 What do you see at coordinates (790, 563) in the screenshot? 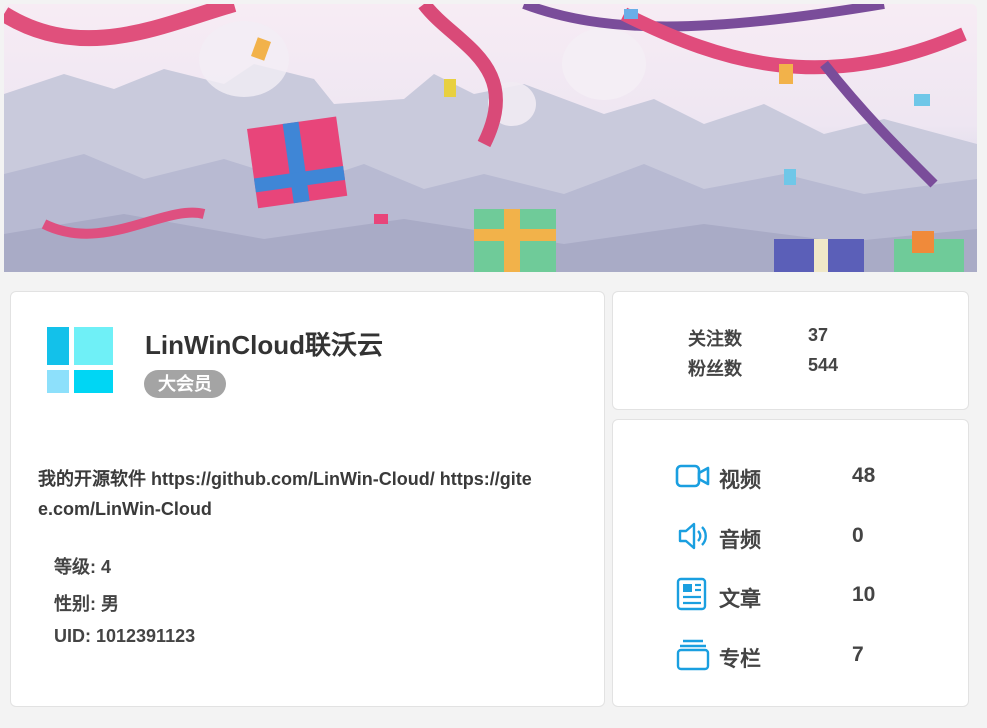
I see `stats-card` at bounding box center [790, 563].